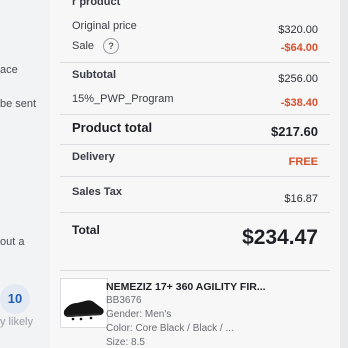  Describe the element at coordinates (18, 104) in the screenshot. I see `left-text-fragment: be sent` at that location.